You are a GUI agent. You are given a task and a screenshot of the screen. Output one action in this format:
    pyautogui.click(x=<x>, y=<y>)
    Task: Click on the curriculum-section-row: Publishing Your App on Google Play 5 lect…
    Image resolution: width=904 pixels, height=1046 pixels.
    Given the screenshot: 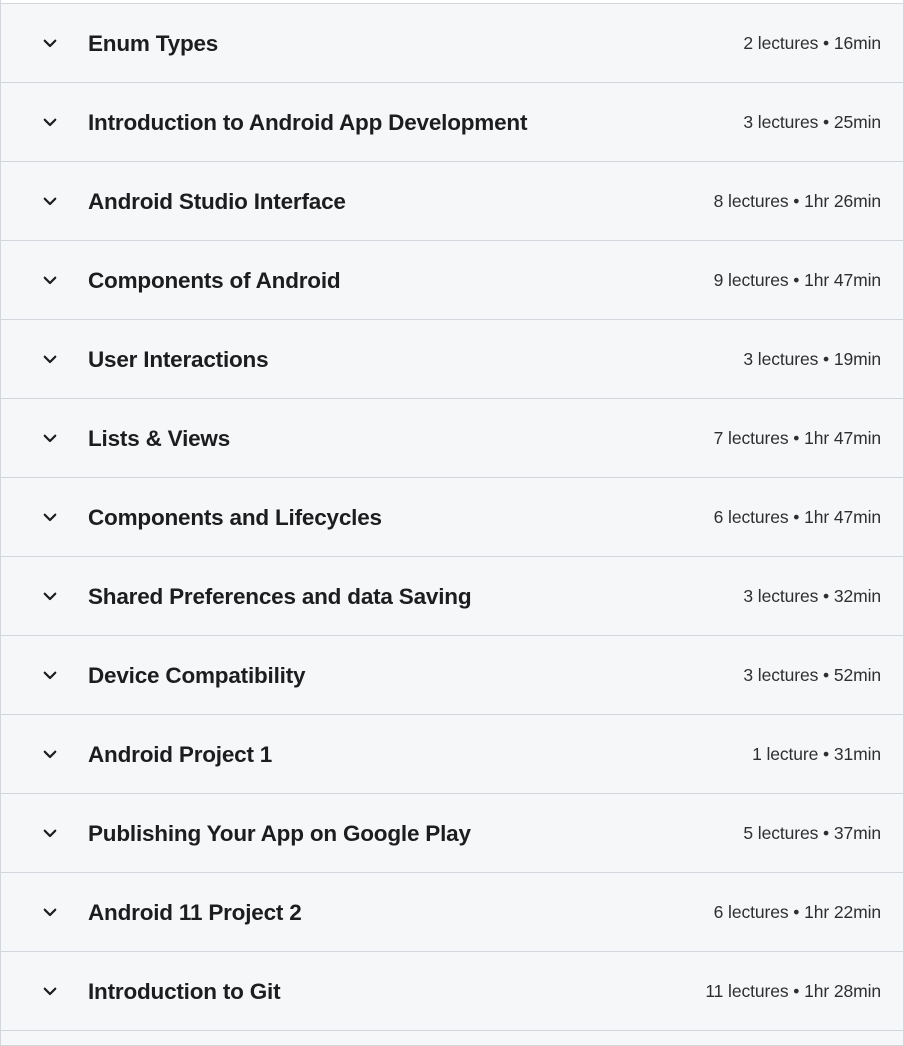 What is the action you would take?
    pyautogui.click(x=452, y=832)
    